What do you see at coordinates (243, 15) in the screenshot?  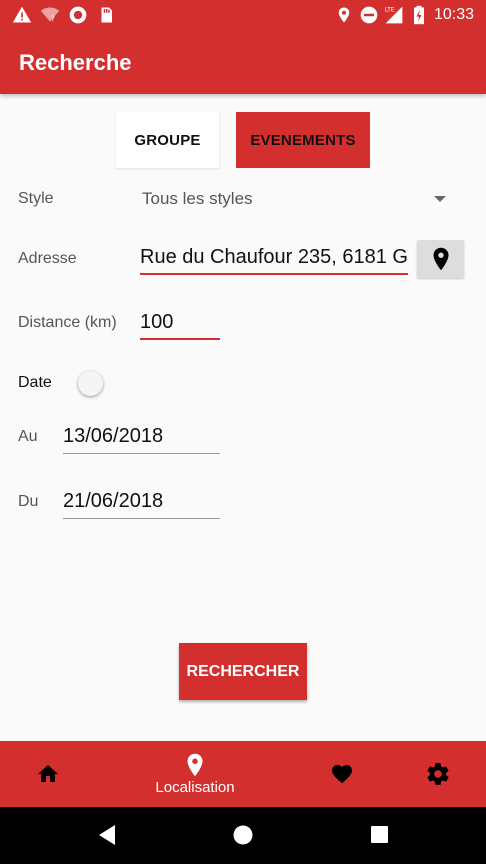 I see `status-bar: ? LTE 10:33` at bounding box center [243, 15].